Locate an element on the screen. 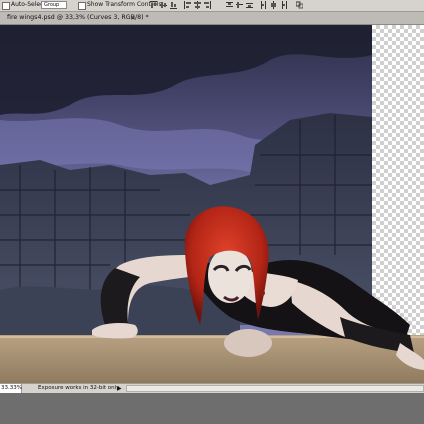 The image size is (424, 424). auto-select-dropdown: Group is located at coordinates (54, 5).